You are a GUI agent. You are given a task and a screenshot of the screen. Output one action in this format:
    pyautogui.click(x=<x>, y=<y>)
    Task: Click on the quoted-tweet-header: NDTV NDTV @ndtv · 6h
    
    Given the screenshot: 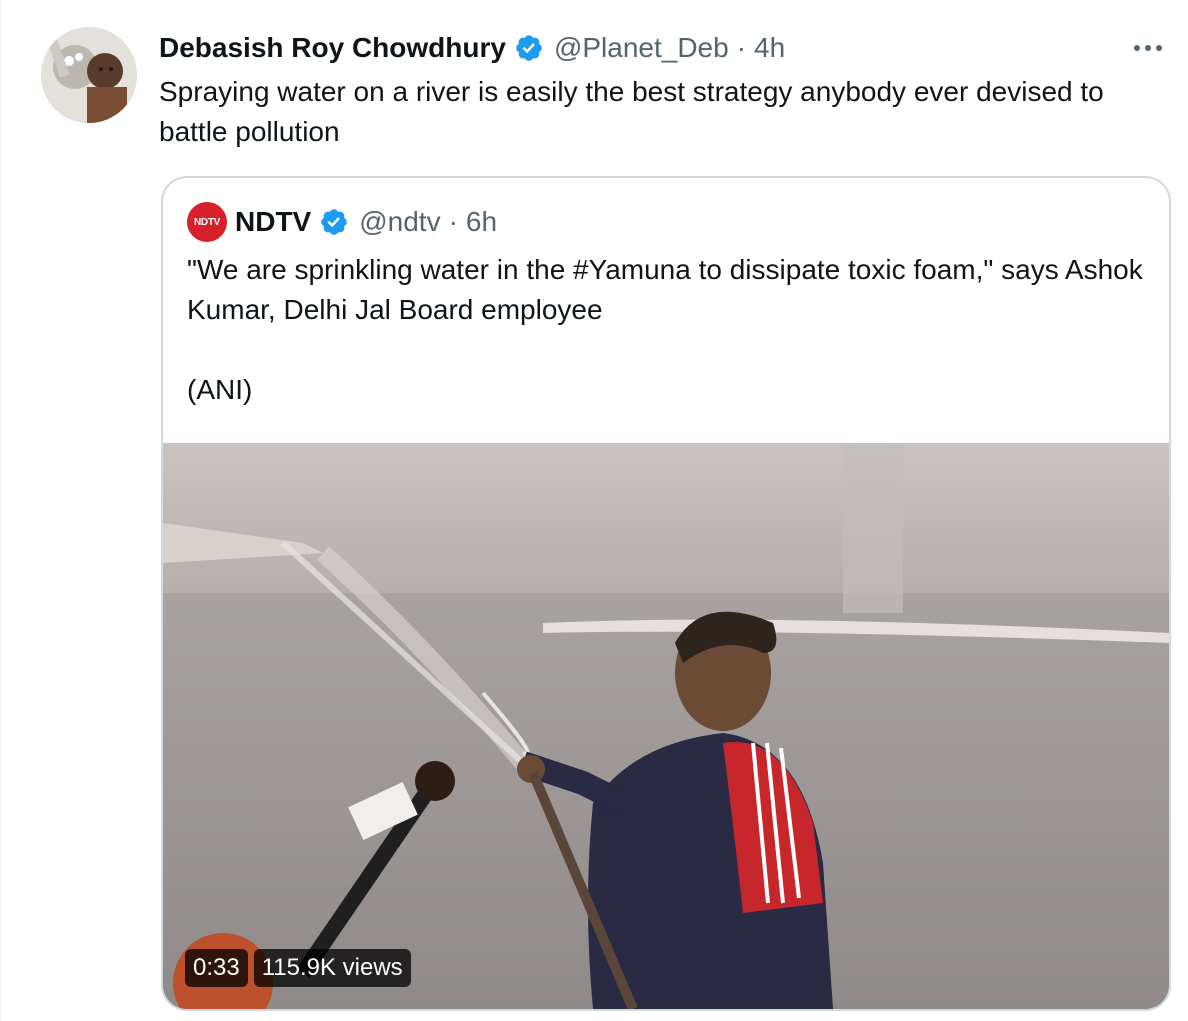 What is the action you would take?
    pyautogui.click(x=342, y=222)
    